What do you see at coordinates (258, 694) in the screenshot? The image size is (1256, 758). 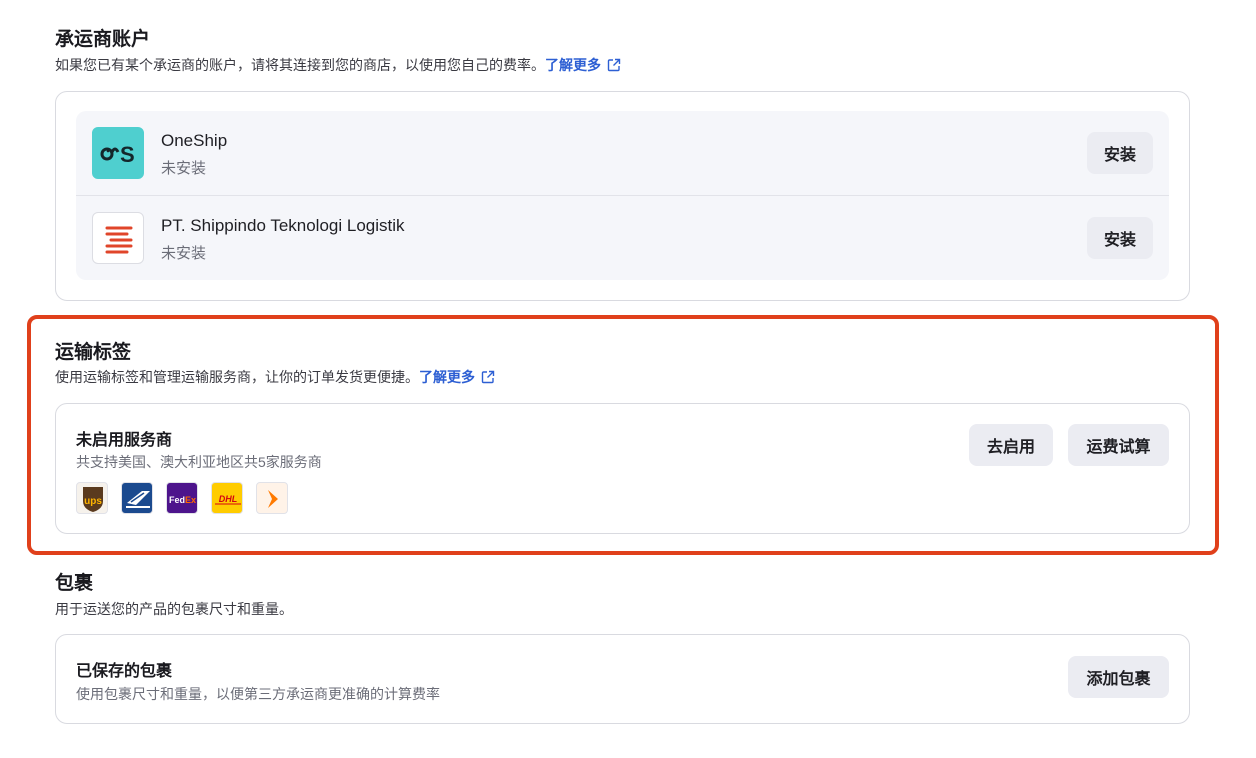 I see `saved-packages-subtitle: 使用包裹尺寸和重量，以便第三方承运商更准确的计算费率` at bounding box center [258, 694].